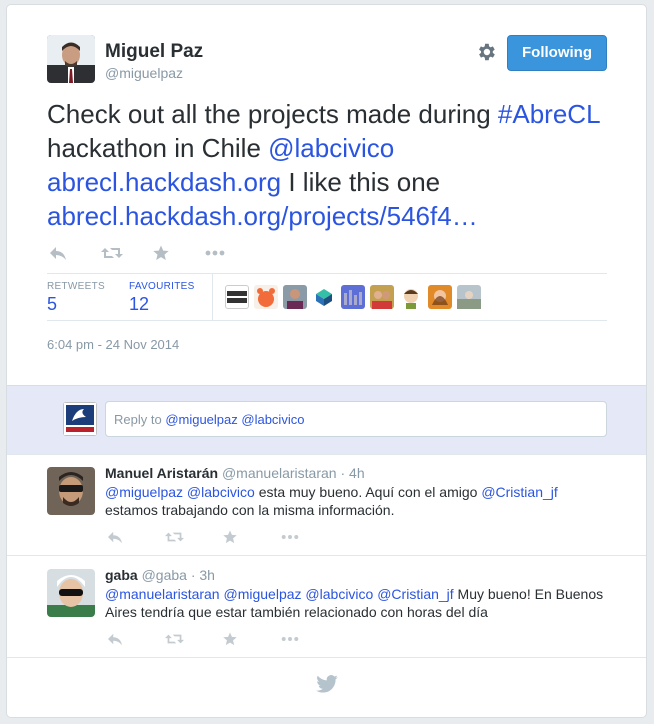 The width and height of the screenshot is (654, 724). I want to click on favouriters-list, so click(353, 297).